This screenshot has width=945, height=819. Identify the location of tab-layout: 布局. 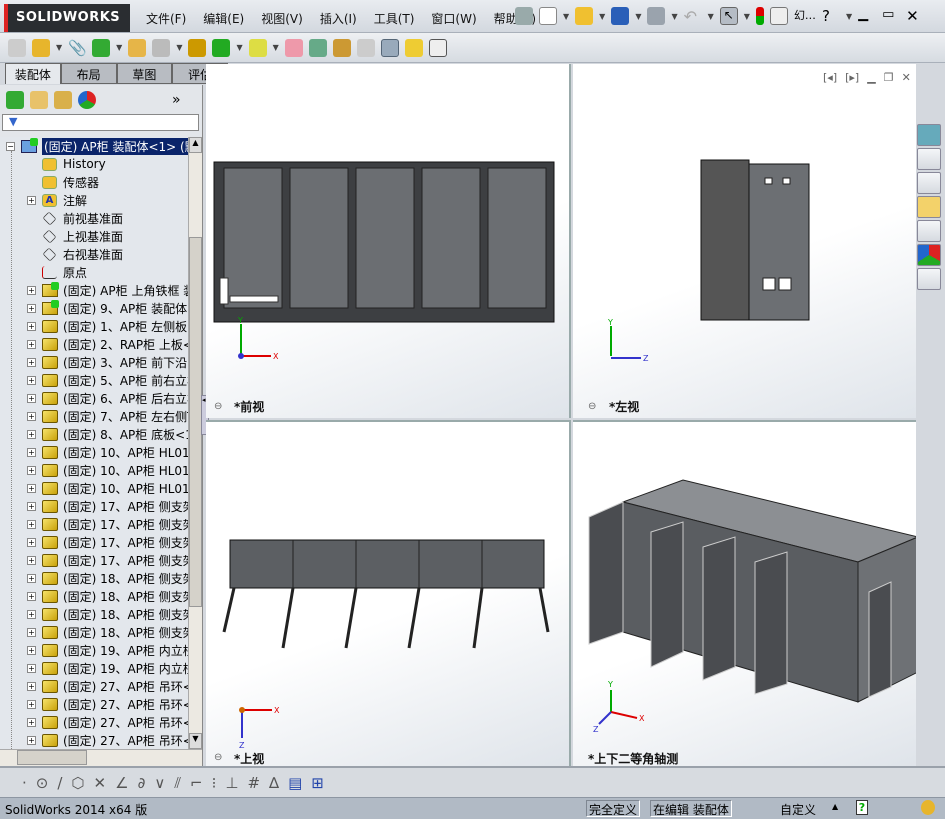
(88, 73).